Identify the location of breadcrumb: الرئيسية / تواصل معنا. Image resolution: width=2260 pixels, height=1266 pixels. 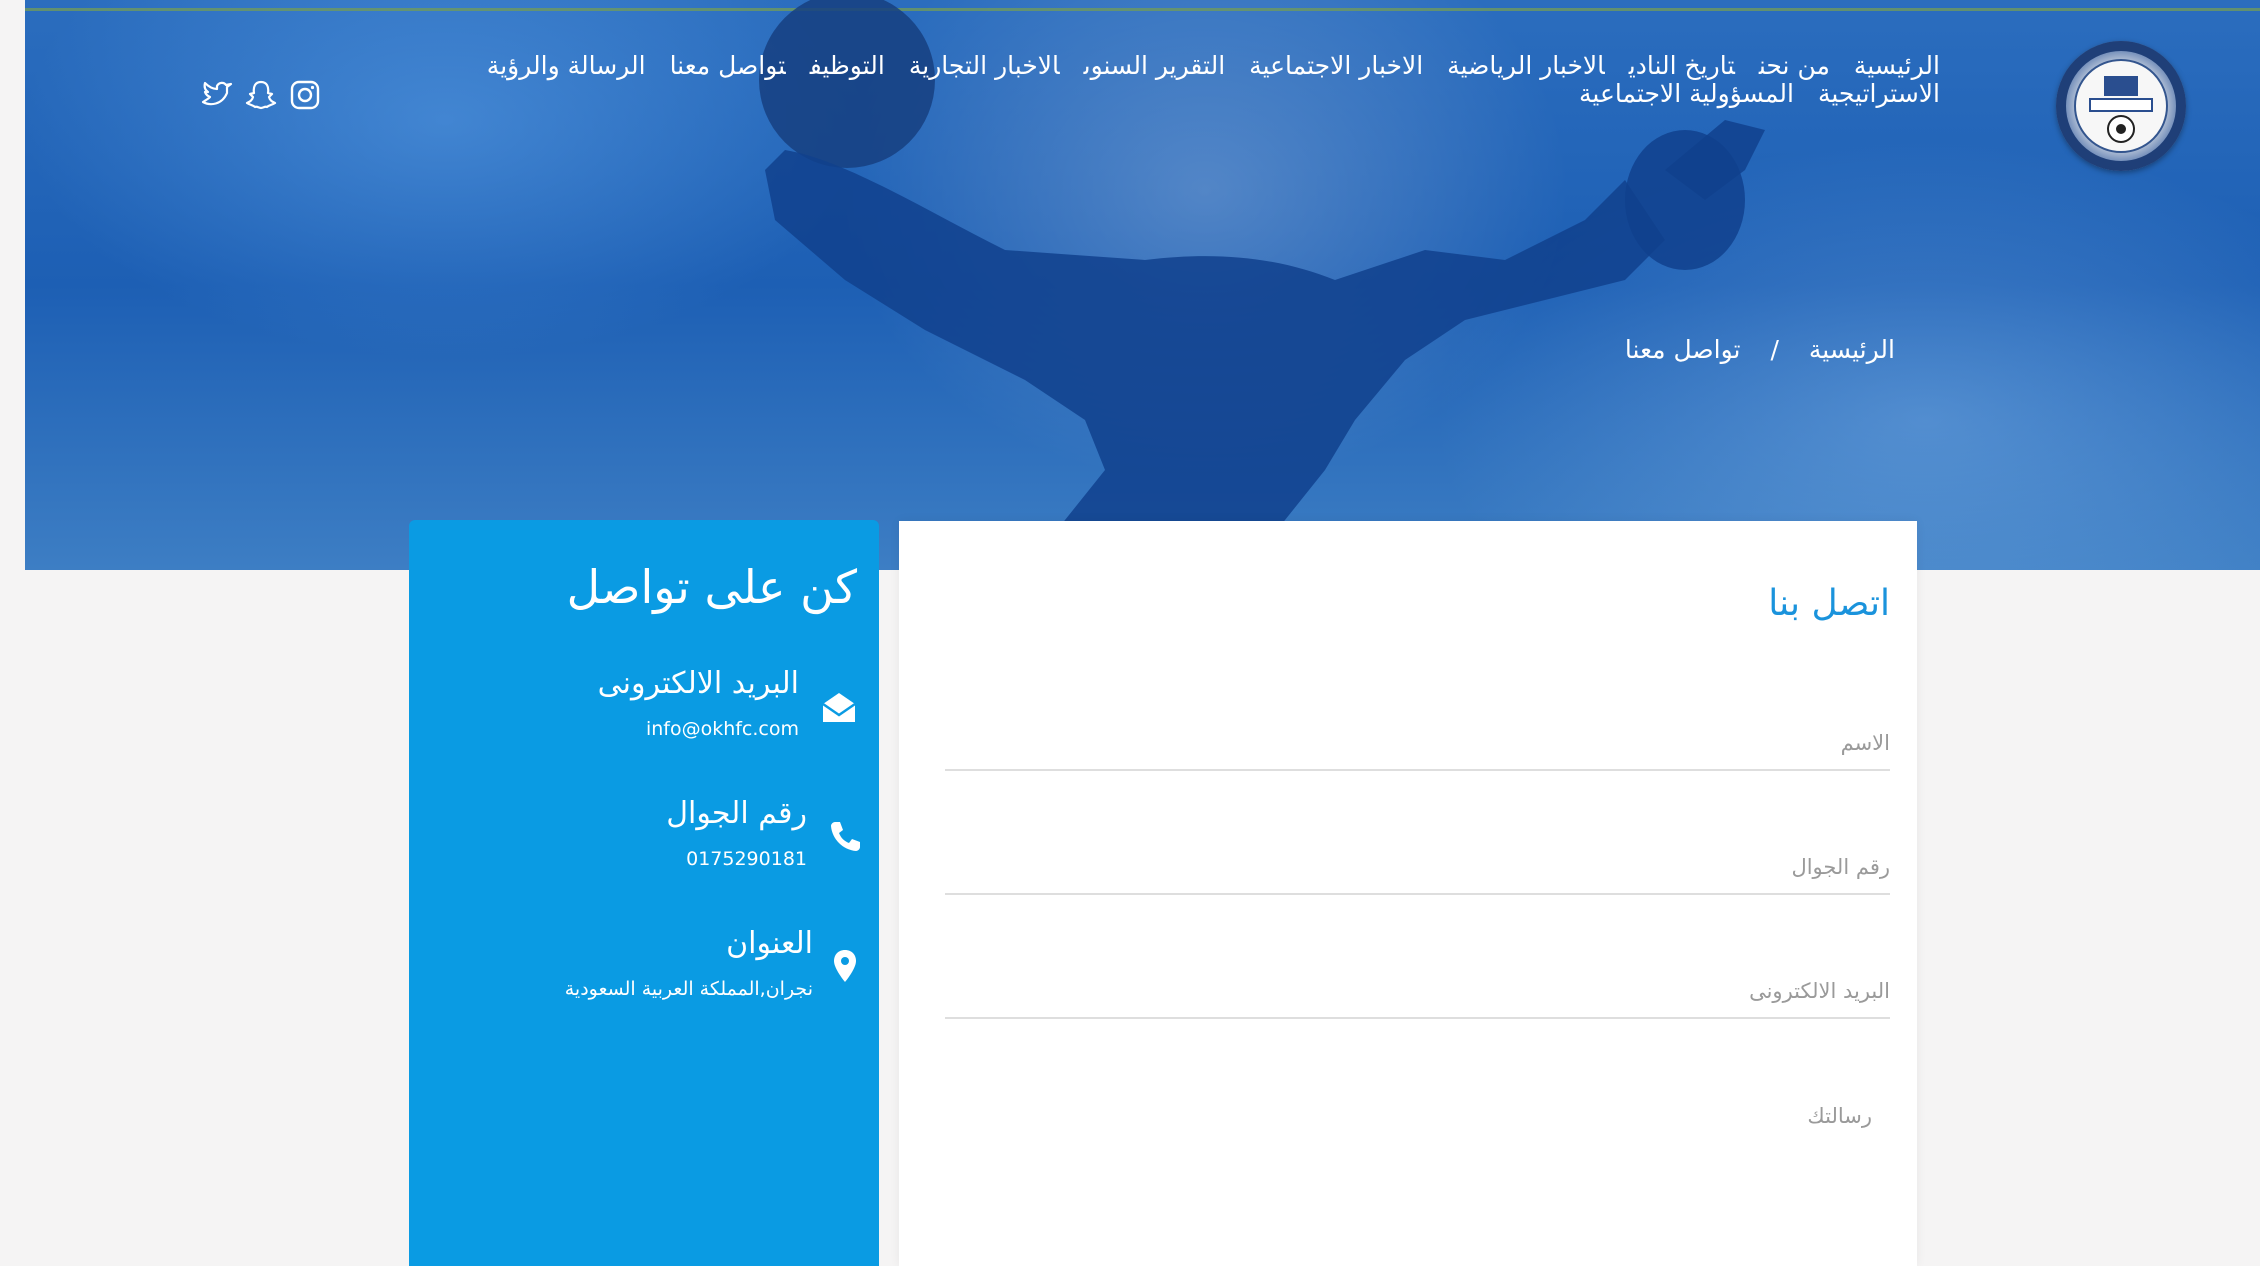
(1710, 349).